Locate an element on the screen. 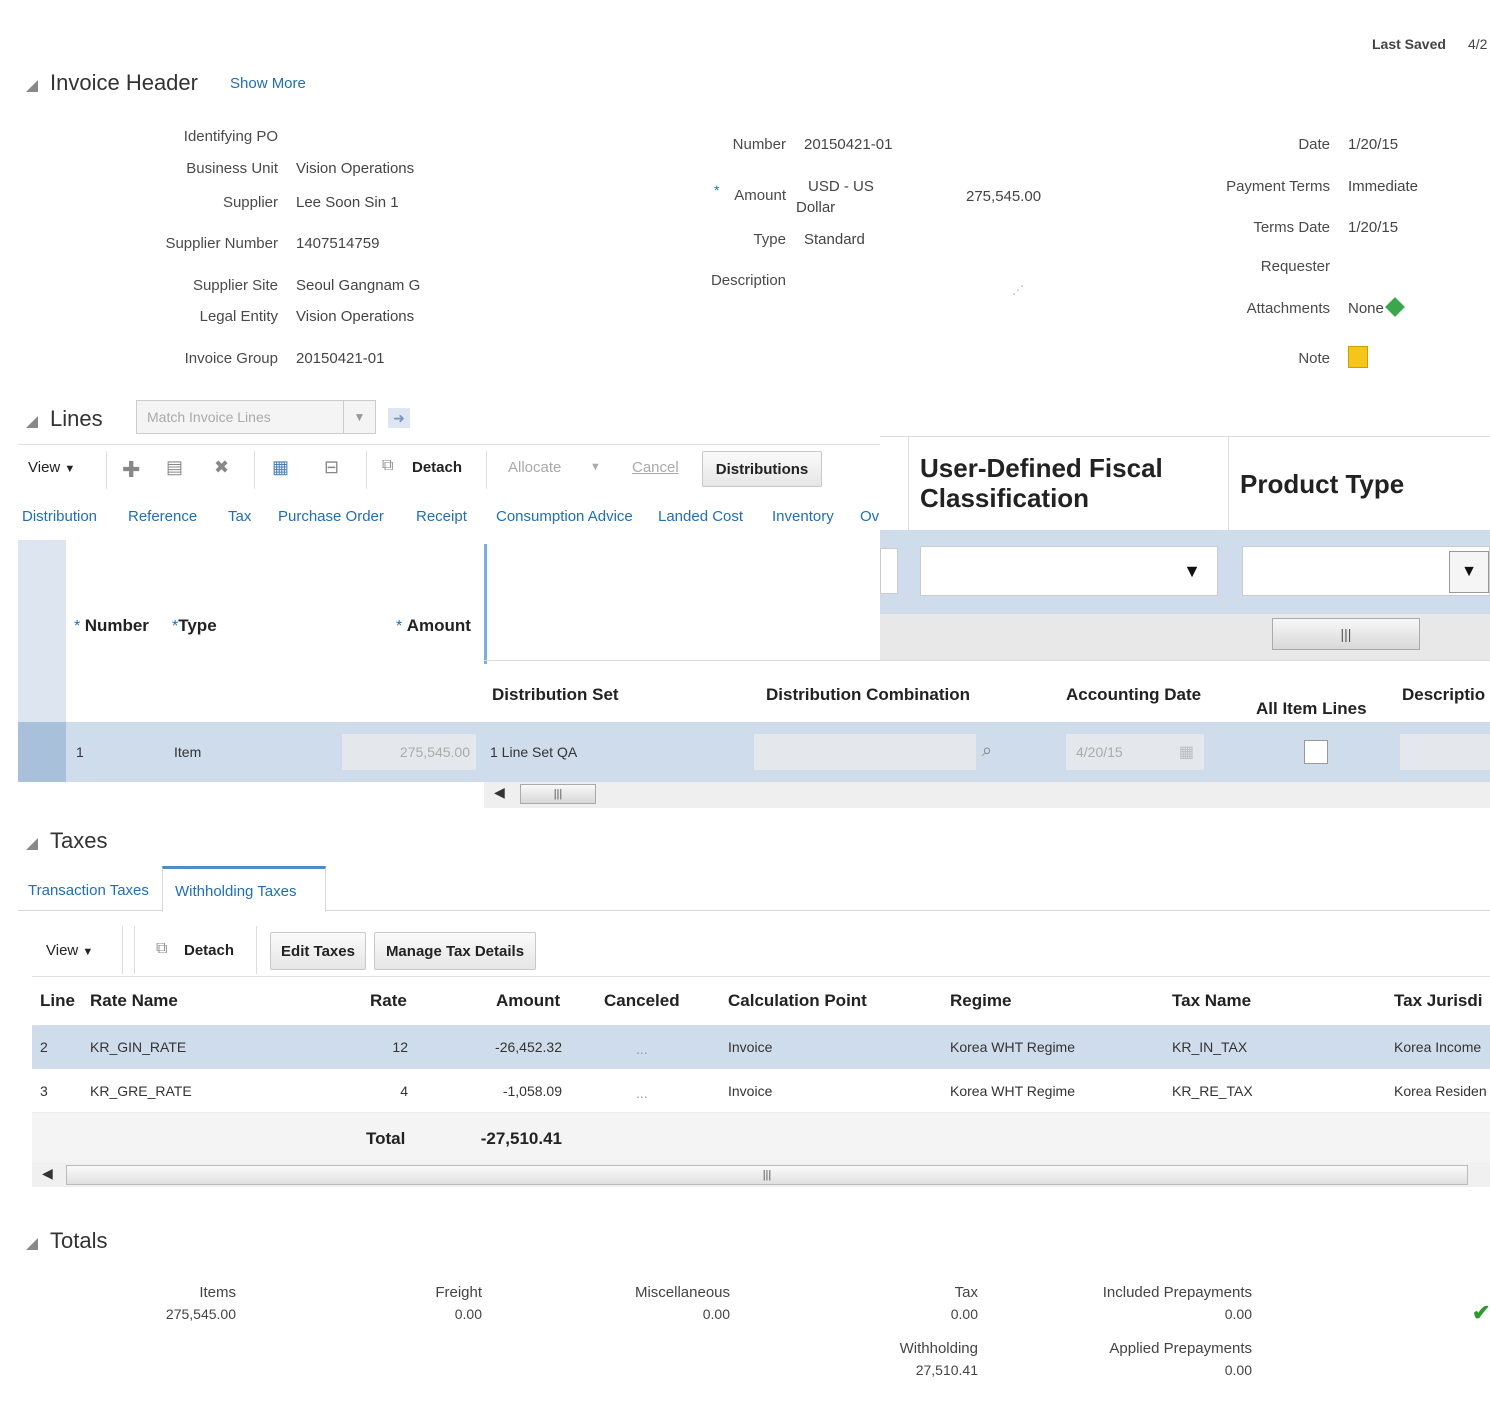  cancel-button: Cancel is located at coordinates (655, 467).